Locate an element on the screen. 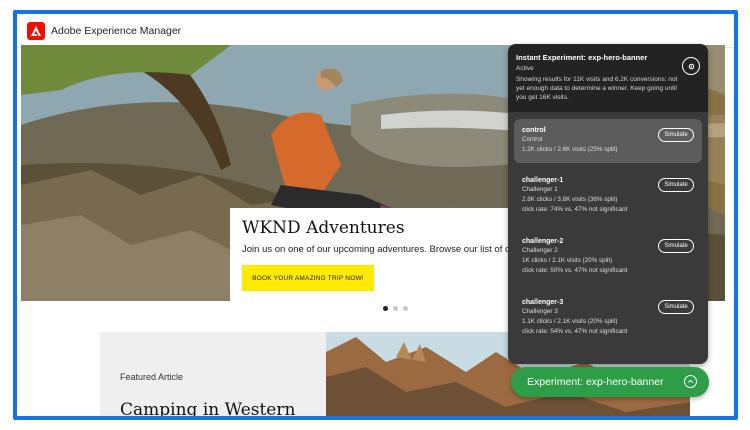  experiment-toggle-button: Experiment: exp-hero-banner is located at coordinates (610, 382).